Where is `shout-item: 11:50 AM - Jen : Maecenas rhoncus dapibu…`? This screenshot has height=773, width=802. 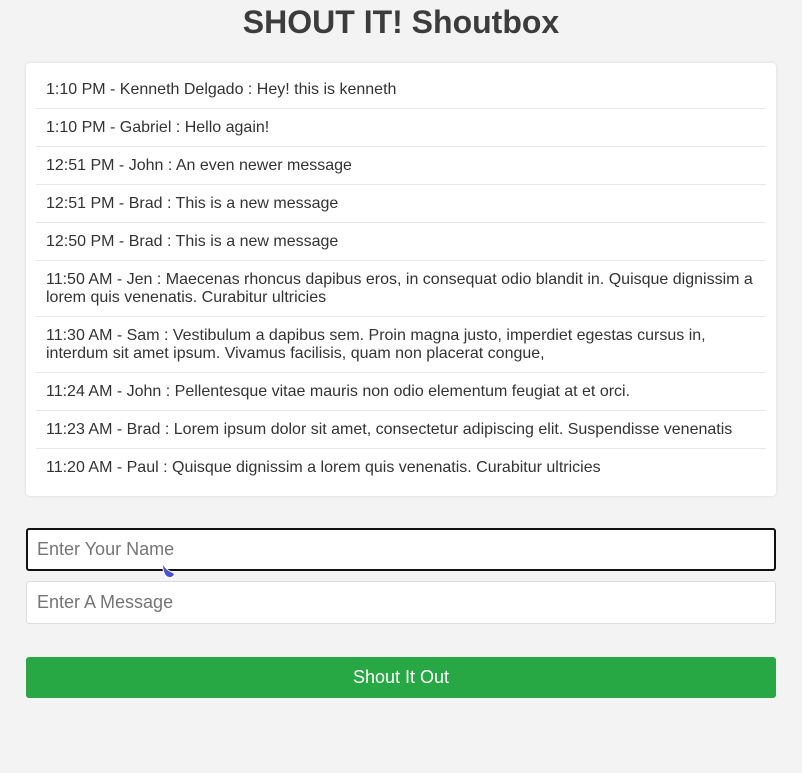 shout-item: 11:50 AM - Jen : Maecenas rhoncus dapibu… is located at coordinates (401, 289).